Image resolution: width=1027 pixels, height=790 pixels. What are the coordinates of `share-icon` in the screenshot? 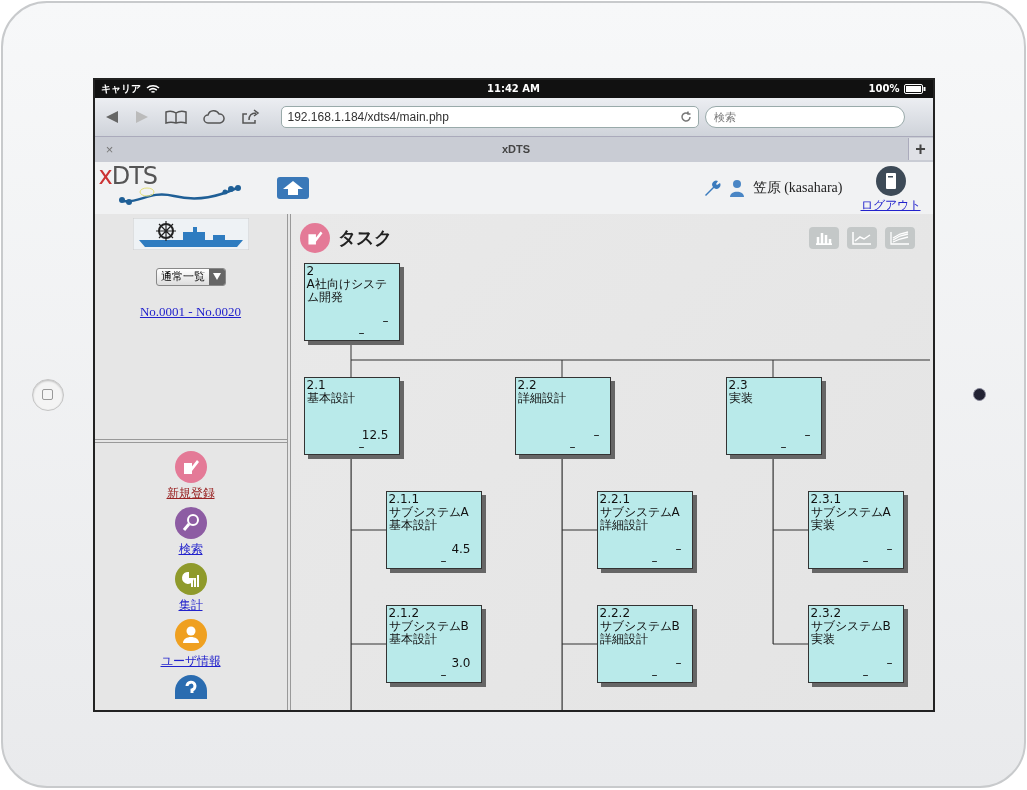 It's located at (250, 116).